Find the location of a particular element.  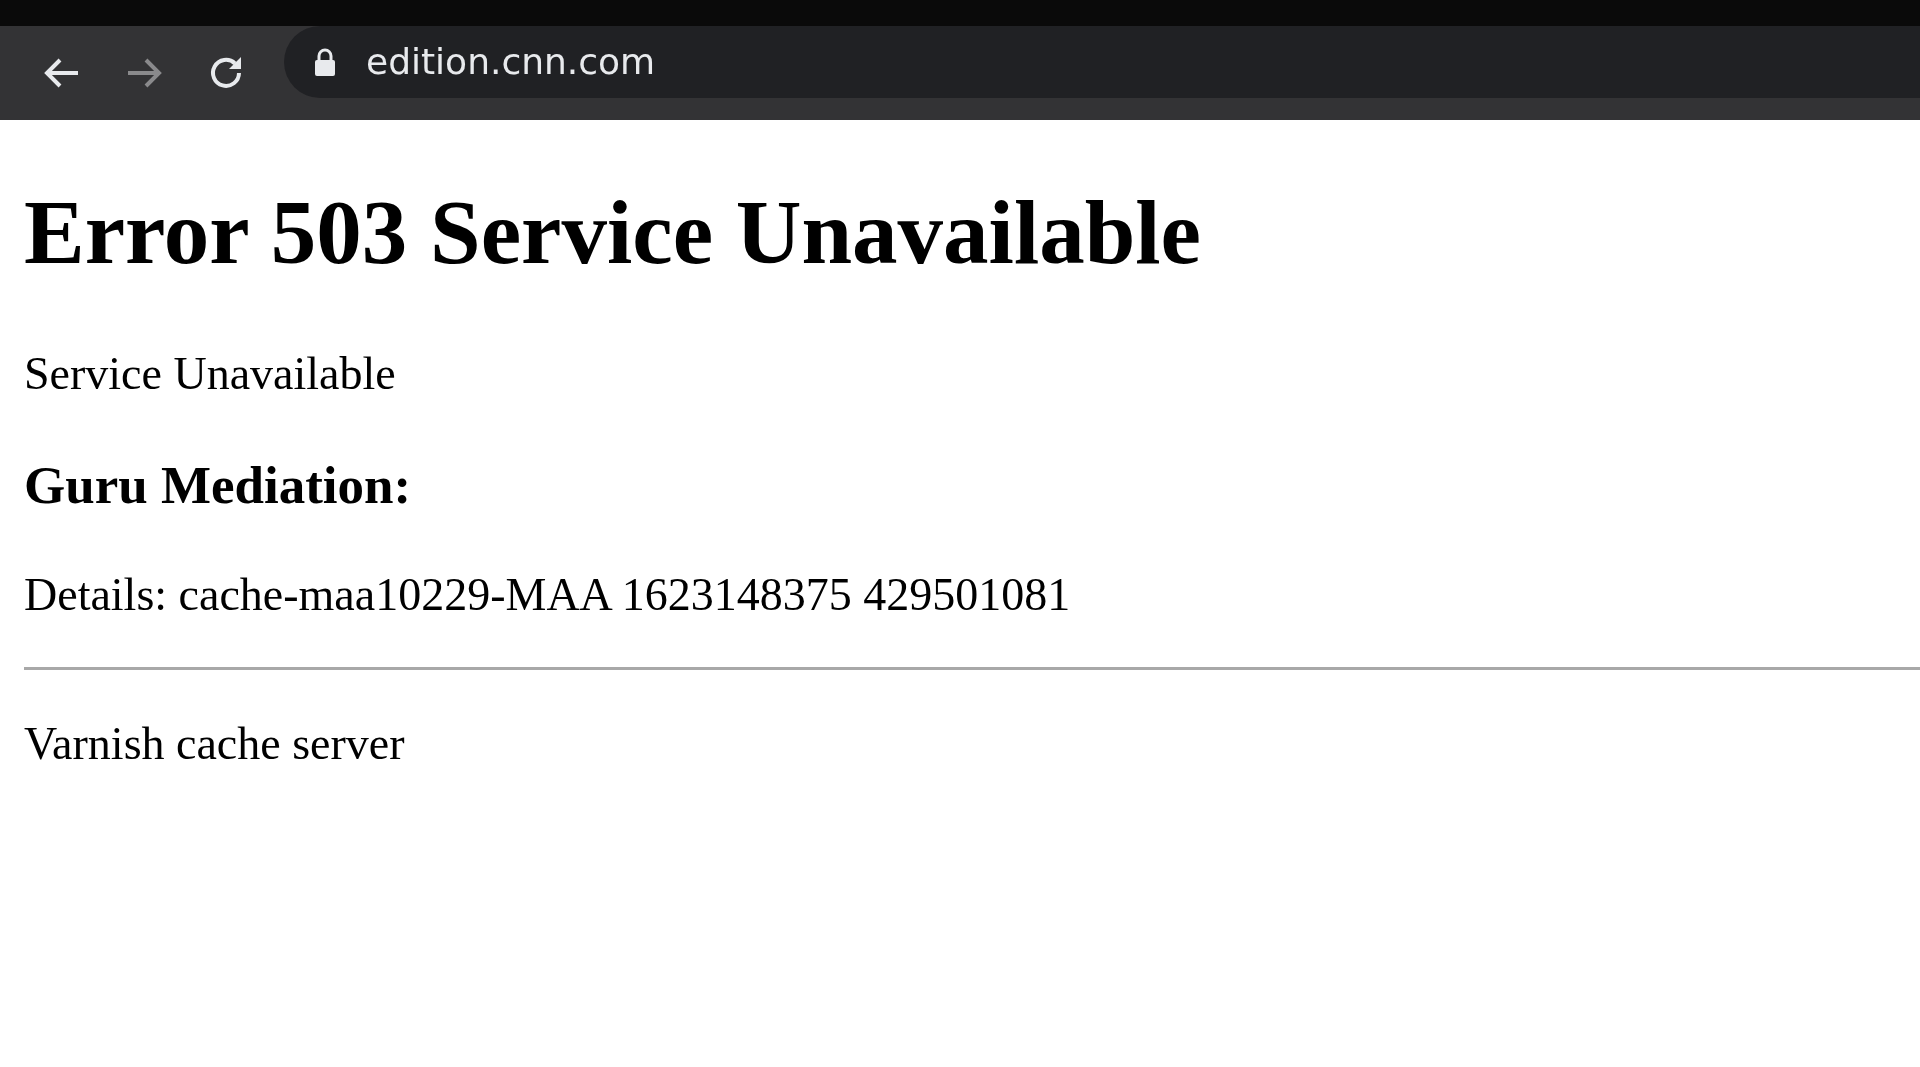

page-heading: Error 503 Service Unavailable is located at coordinates (613, 233).